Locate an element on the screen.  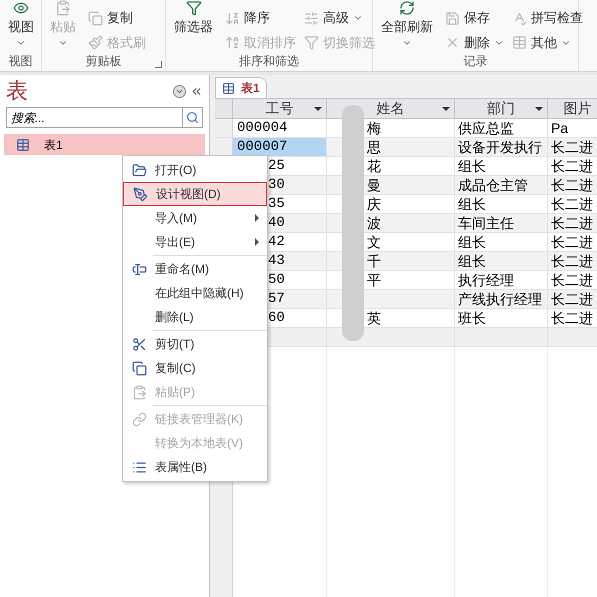
ribbon-large-button: 视图 is located at coordinates (21, 26).